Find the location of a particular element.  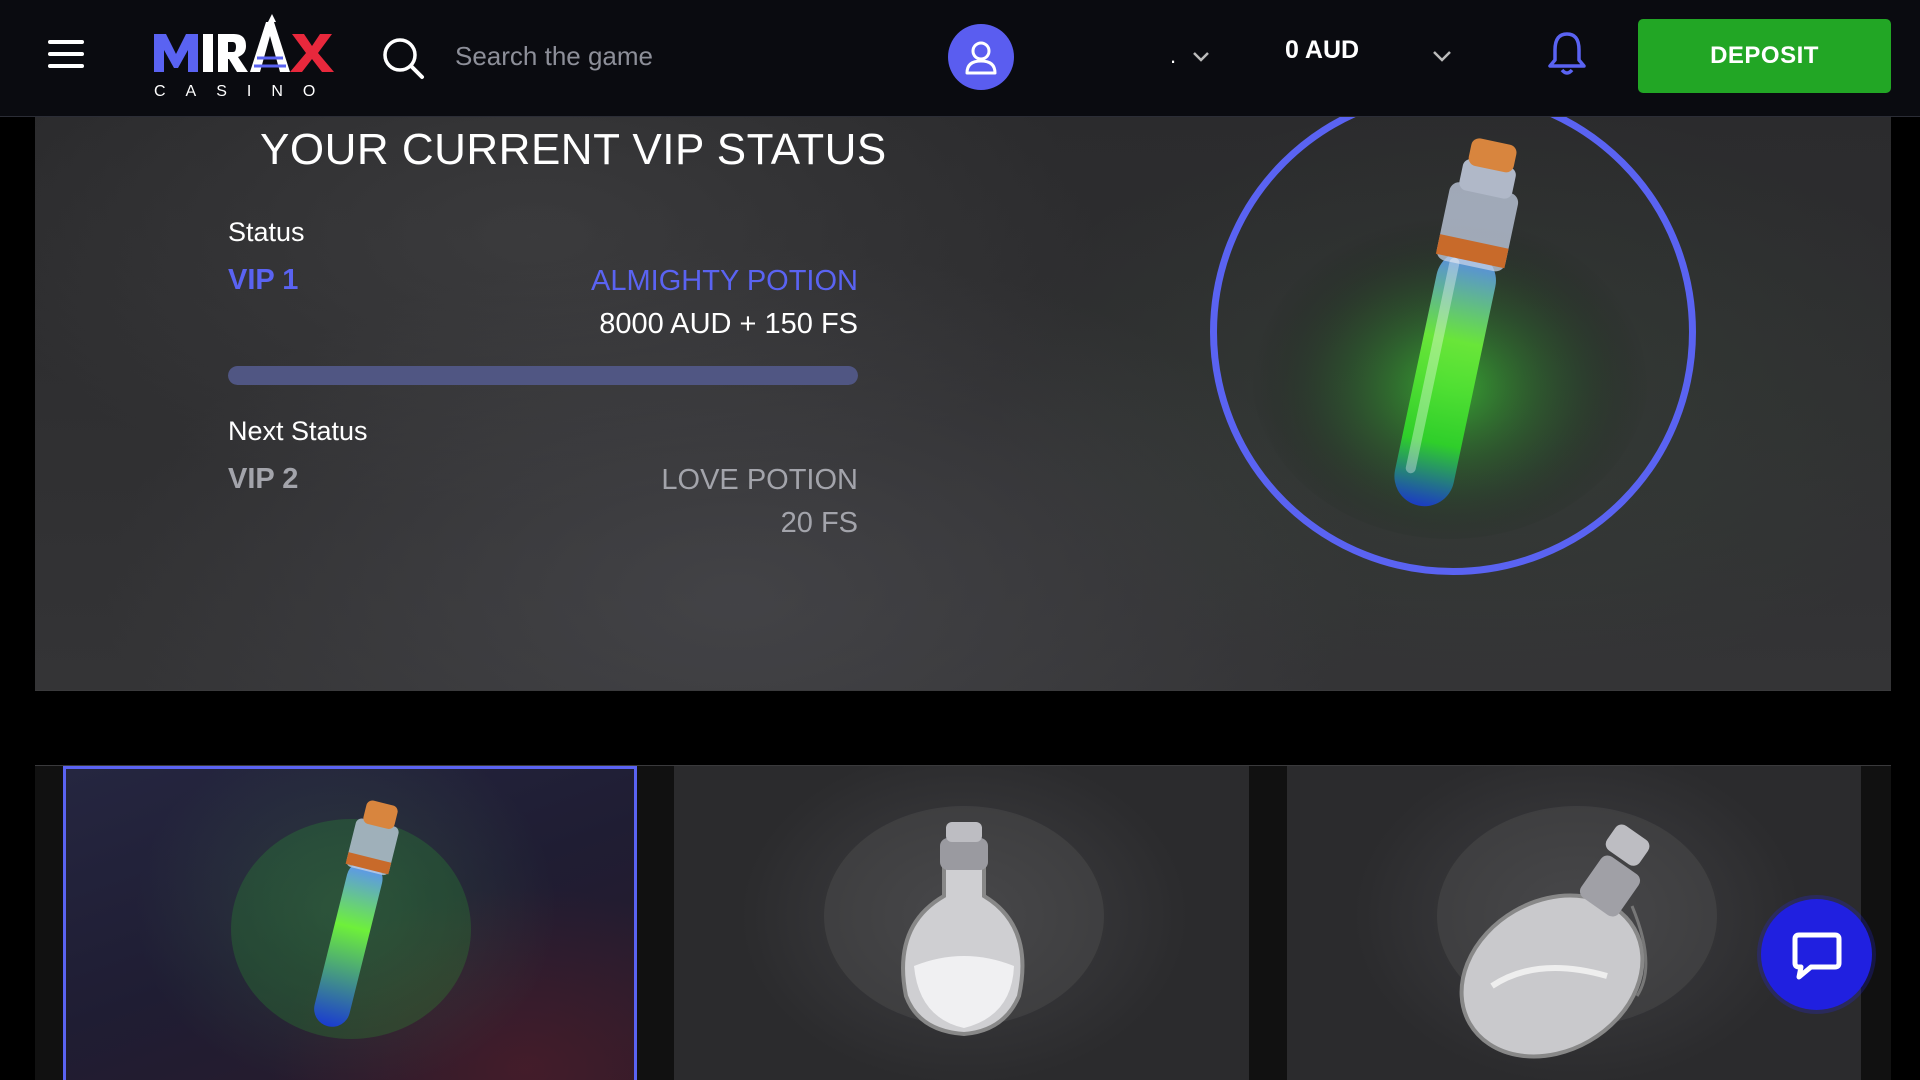

current-status-label: Status is located at coordinates (266, 232).